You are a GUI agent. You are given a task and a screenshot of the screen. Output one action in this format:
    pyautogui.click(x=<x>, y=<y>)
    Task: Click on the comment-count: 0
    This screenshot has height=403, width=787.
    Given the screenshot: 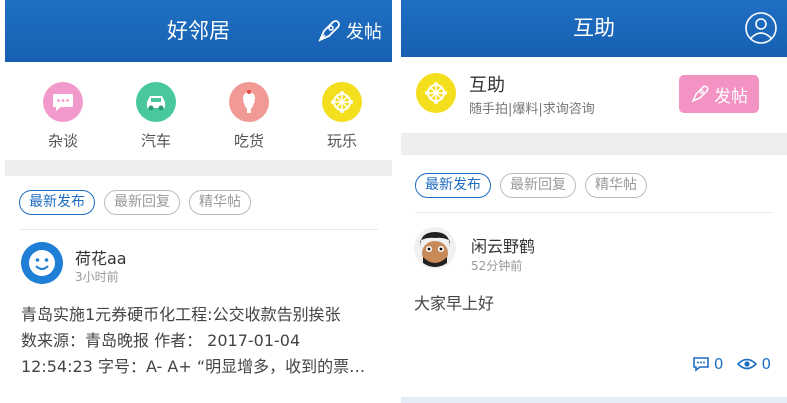 What is the action you would take?
    pyautogui.click(x=708, y=364)
    